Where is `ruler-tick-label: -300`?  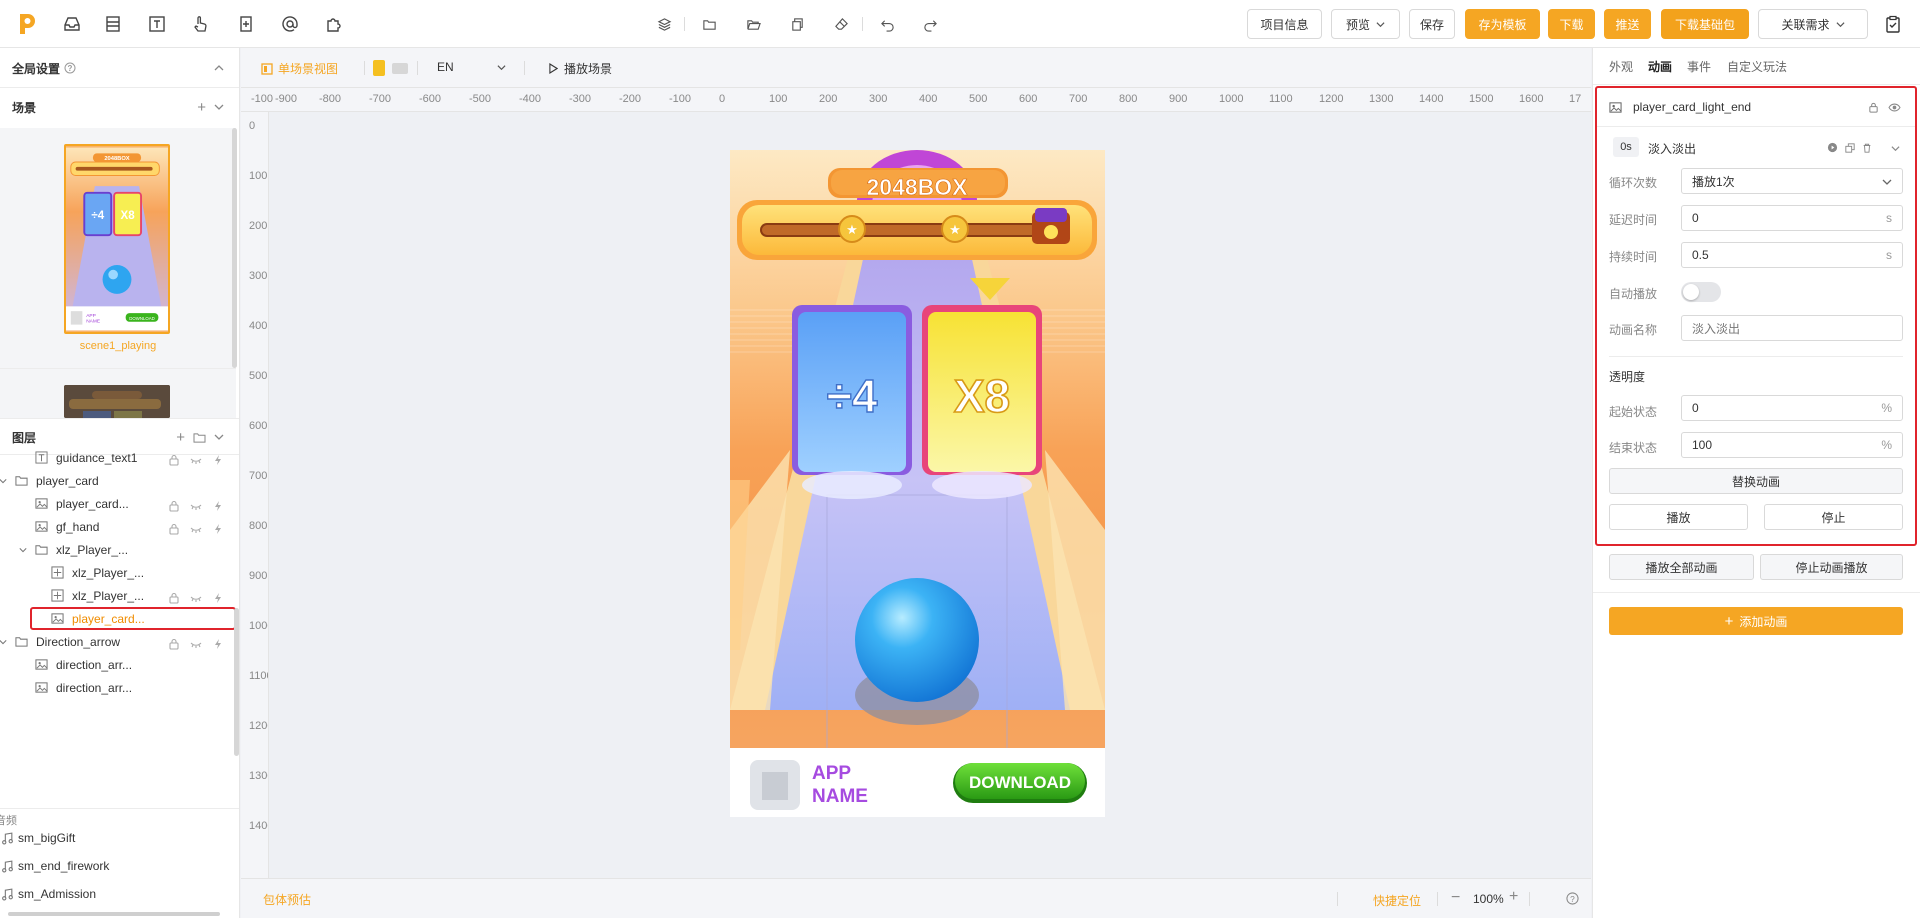
ruler-tick-label: -300 is located at coordinates (580, 99).